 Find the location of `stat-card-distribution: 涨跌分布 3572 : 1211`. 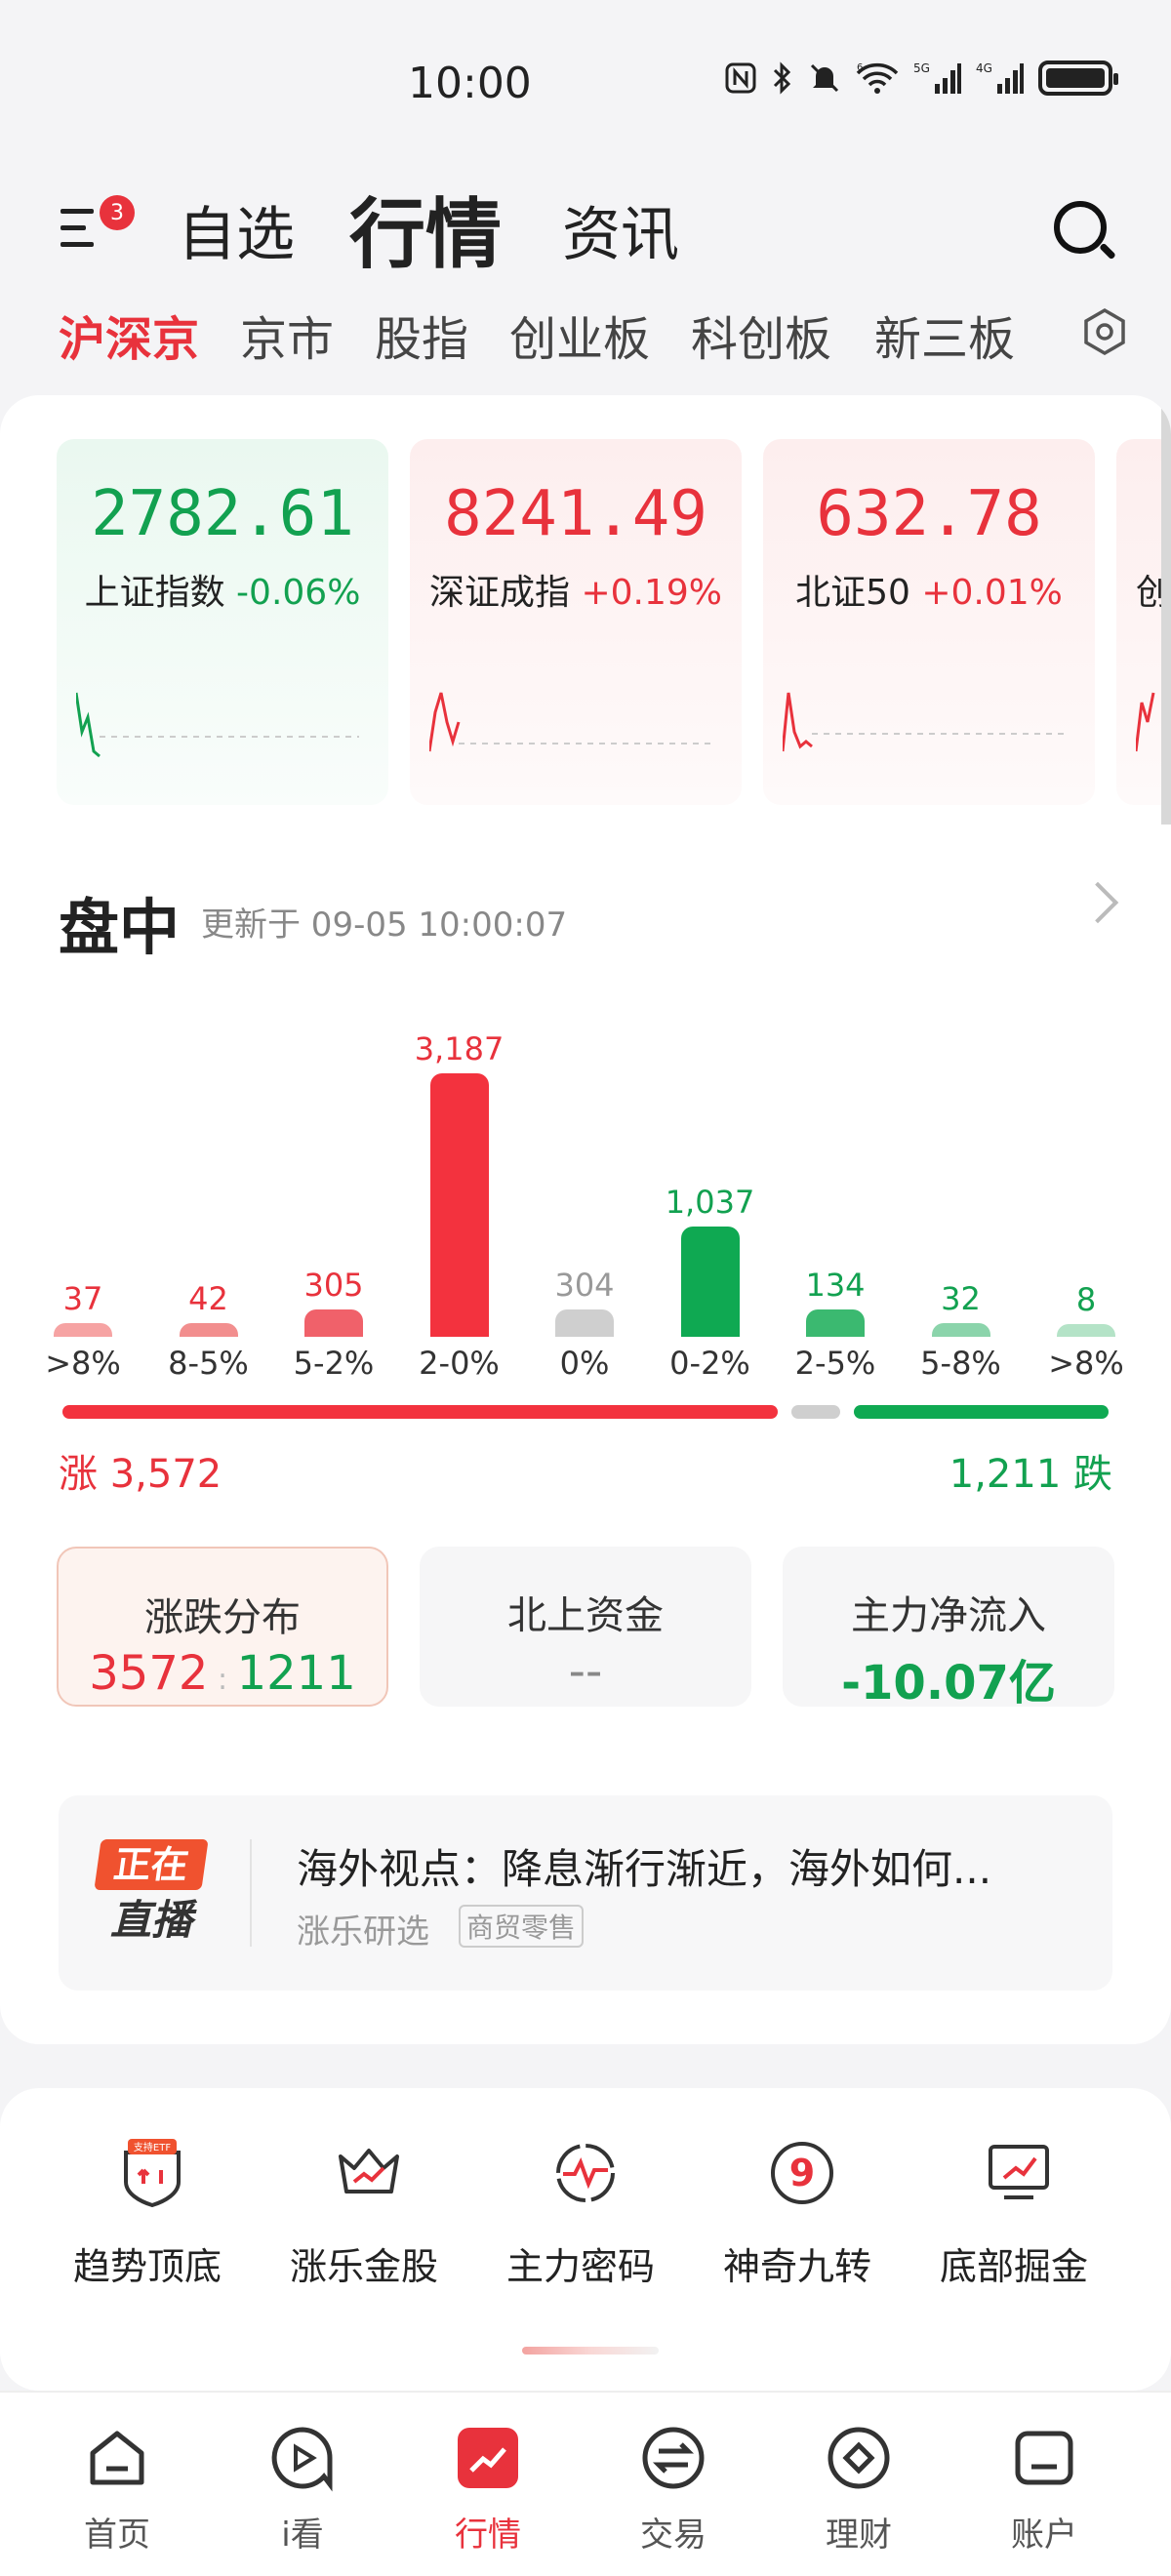

stat-card-distribution: 涨跌分布 3572 : 1211 is located at coordinates (222, 1627).